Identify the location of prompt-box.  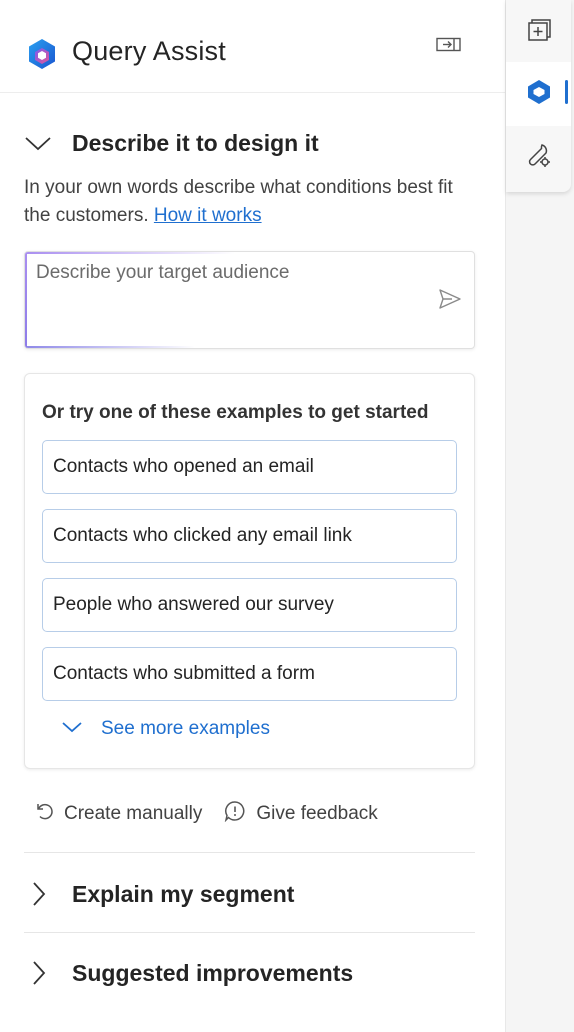
(249, 300).